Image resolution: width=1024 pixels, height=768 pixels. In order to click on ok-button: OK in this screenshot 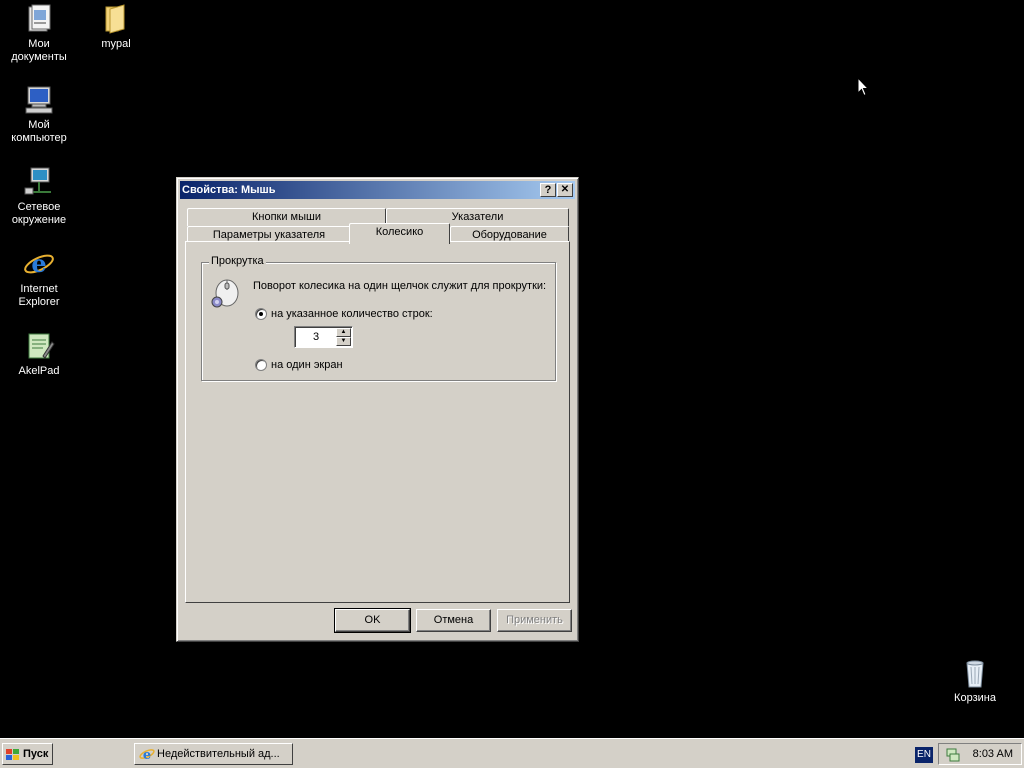, I will do `click(372, 620)`.